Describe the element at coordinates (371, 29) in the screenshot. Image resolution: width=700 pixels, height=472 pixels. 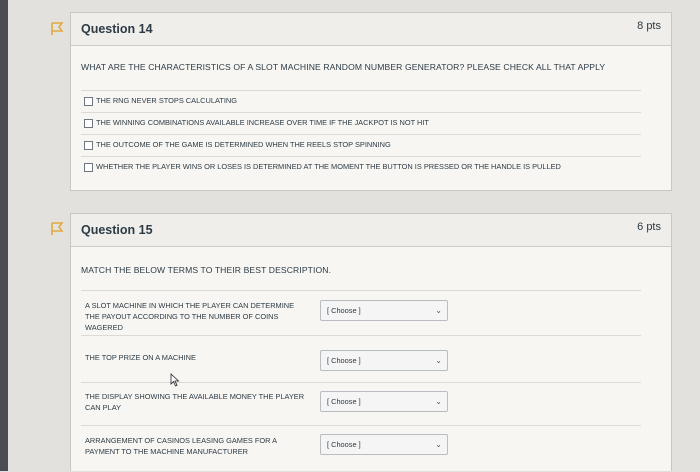
I see `question-header: Question 14 8 pts` at that location.